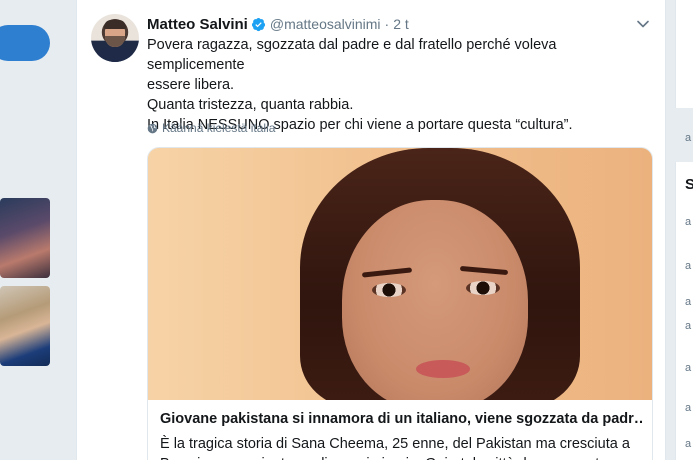 This screenshot has height=460, width=693. Describe the element at coordinates (643, 24) in the screenshot. I see `chevron-down-icon` at that location.